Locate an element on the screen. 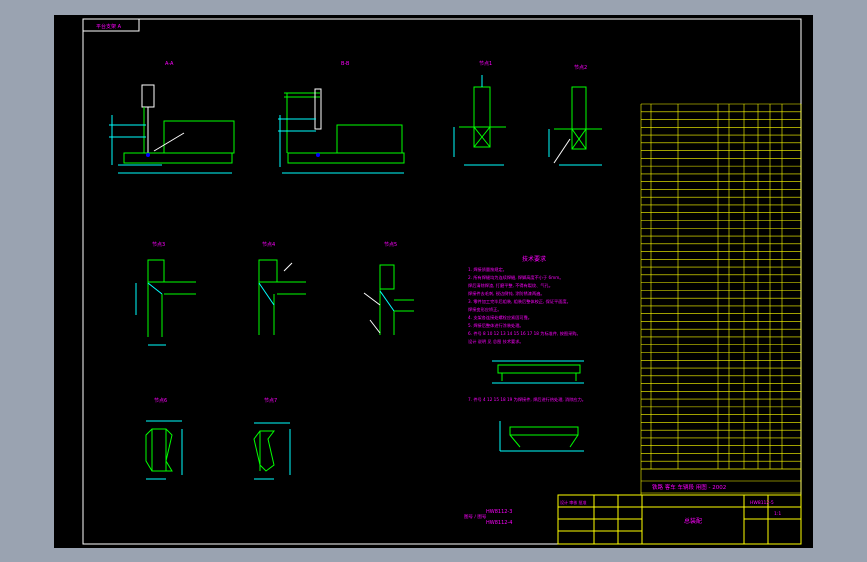 This screenshot has height=562, width=867. front-base is located at coordinates (178, 158).